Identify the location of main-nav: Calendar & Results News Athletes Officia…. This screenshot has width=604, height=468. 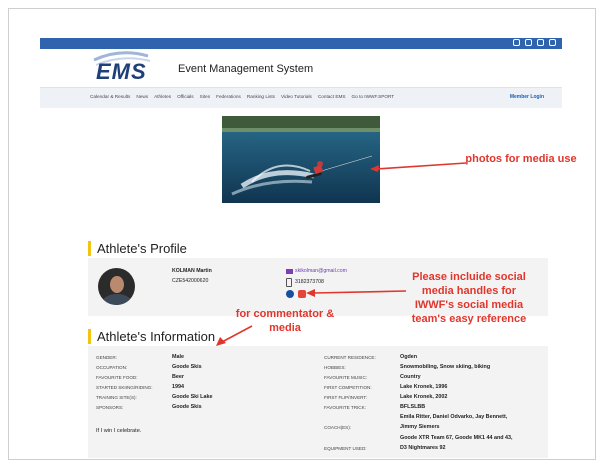
(301, 97).